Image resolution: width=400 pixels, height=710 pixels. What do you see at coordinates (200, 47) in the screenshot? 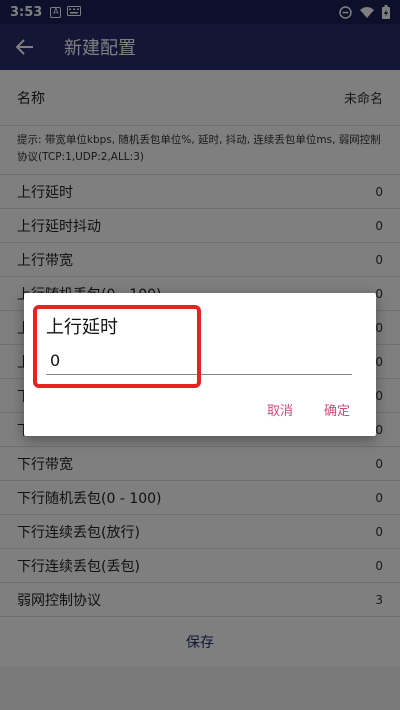
I see `app-bar: 新建配置` at bounding box center [200, 47].